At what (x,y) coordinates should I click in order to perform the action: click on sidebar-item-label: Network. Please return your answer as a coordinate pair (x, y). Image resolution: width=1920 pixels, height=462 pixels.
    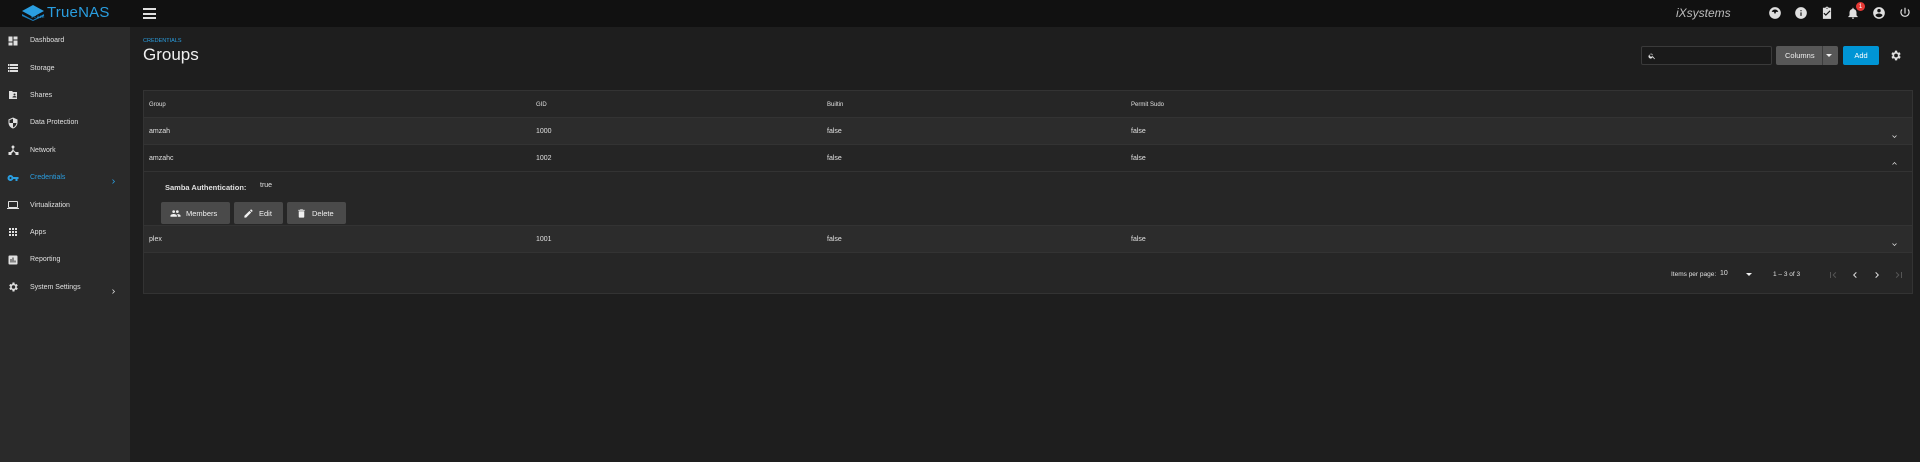
    Looking at the image, I should click on (43, 150).